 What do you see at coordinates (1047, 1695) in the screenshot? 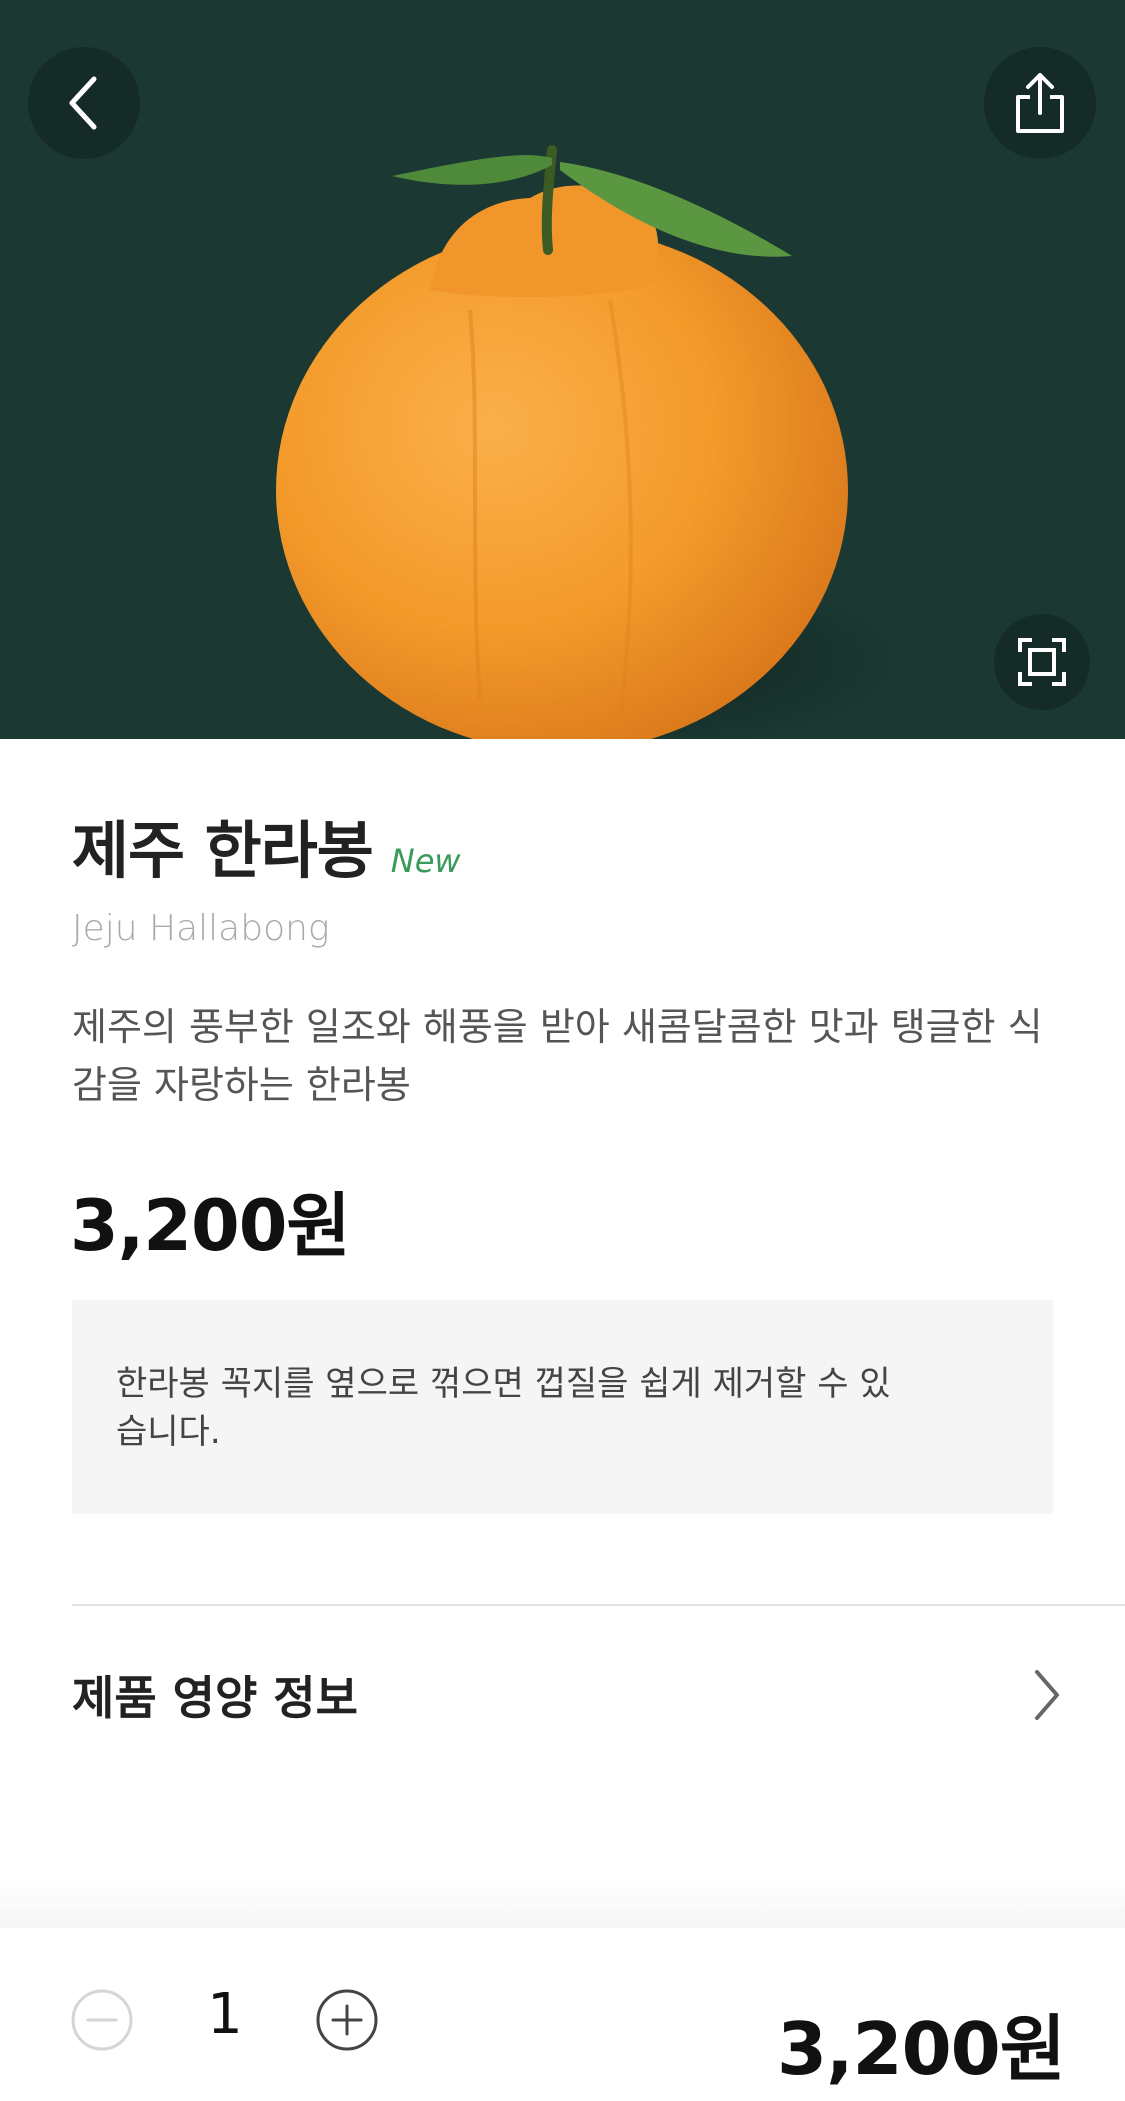
I see `chevron-right-icon` at bounding box center [1047, 1695].